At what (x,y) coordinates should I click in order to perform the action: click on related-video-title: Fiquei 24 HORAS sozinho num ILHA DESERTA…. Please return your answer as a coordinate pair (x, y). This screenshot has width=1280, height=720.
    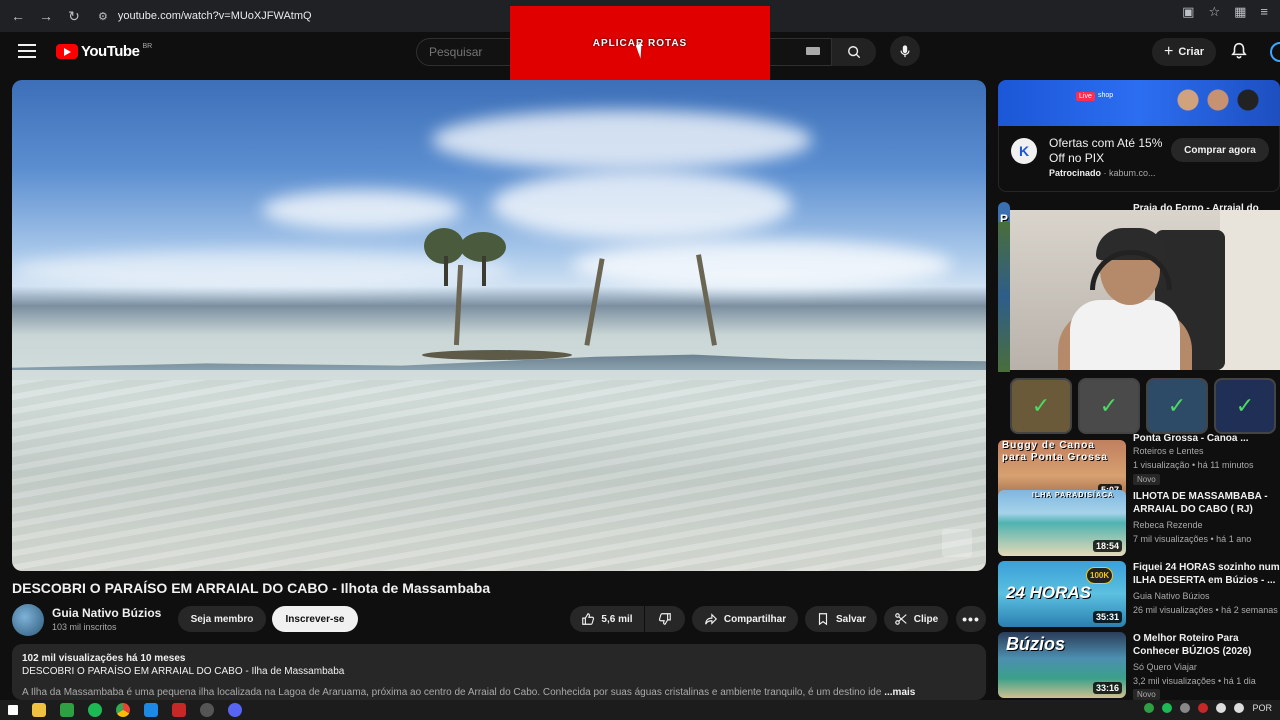
    Looking at the image, I should click on (1206, 574).